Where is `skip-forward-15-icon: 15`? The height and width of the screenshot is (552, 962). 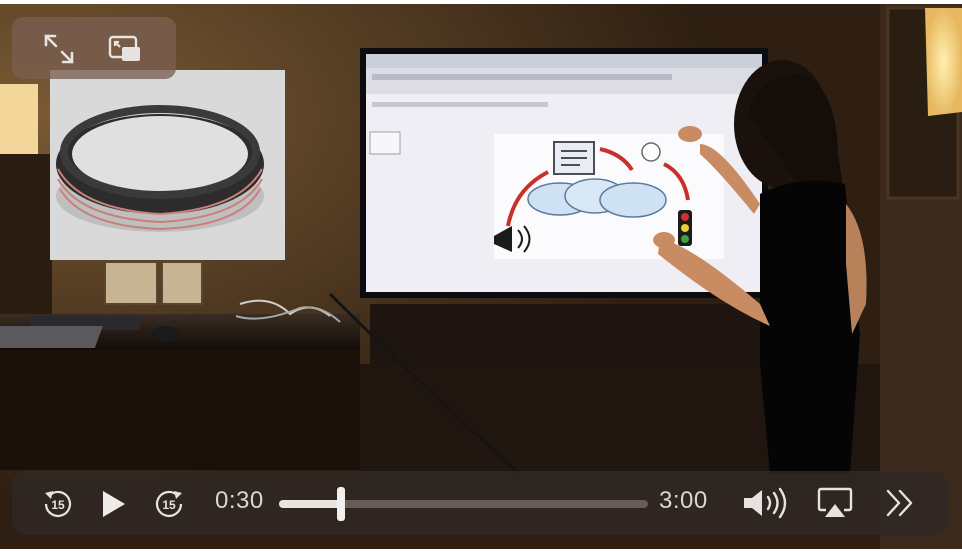 skip-forward-15-icon: 15 is located at coordinates (169, 503).